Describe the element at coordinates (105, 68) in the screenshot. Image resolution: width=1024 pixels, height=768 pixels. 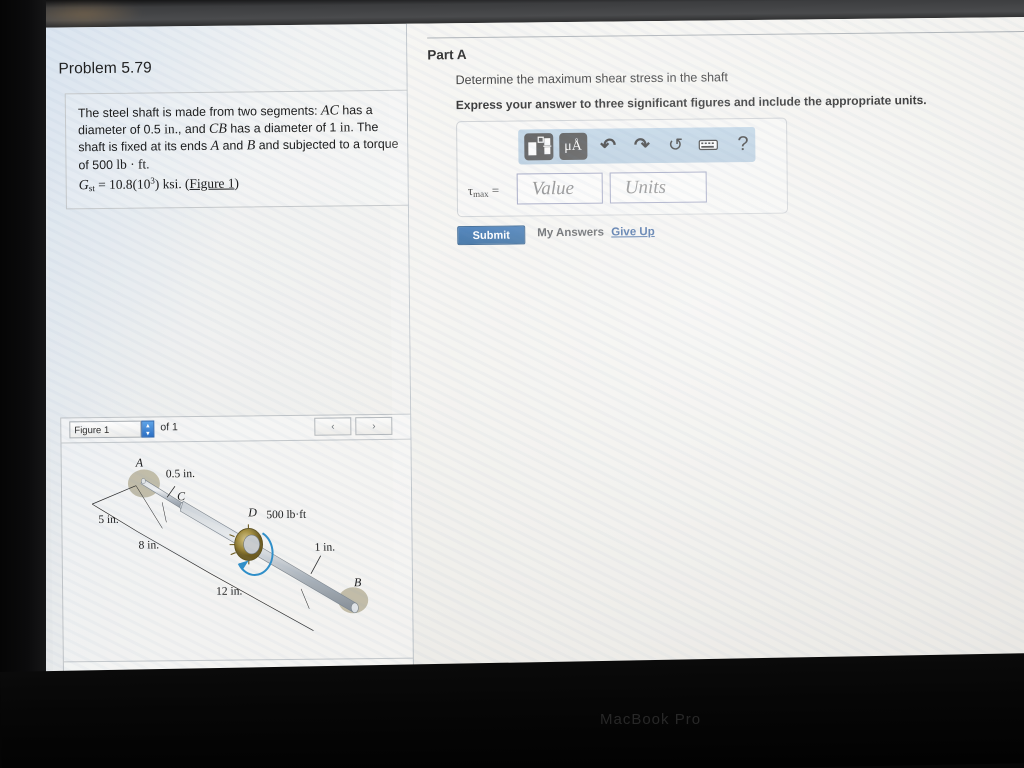
I see `page-title: Problem 5.79` at that location.